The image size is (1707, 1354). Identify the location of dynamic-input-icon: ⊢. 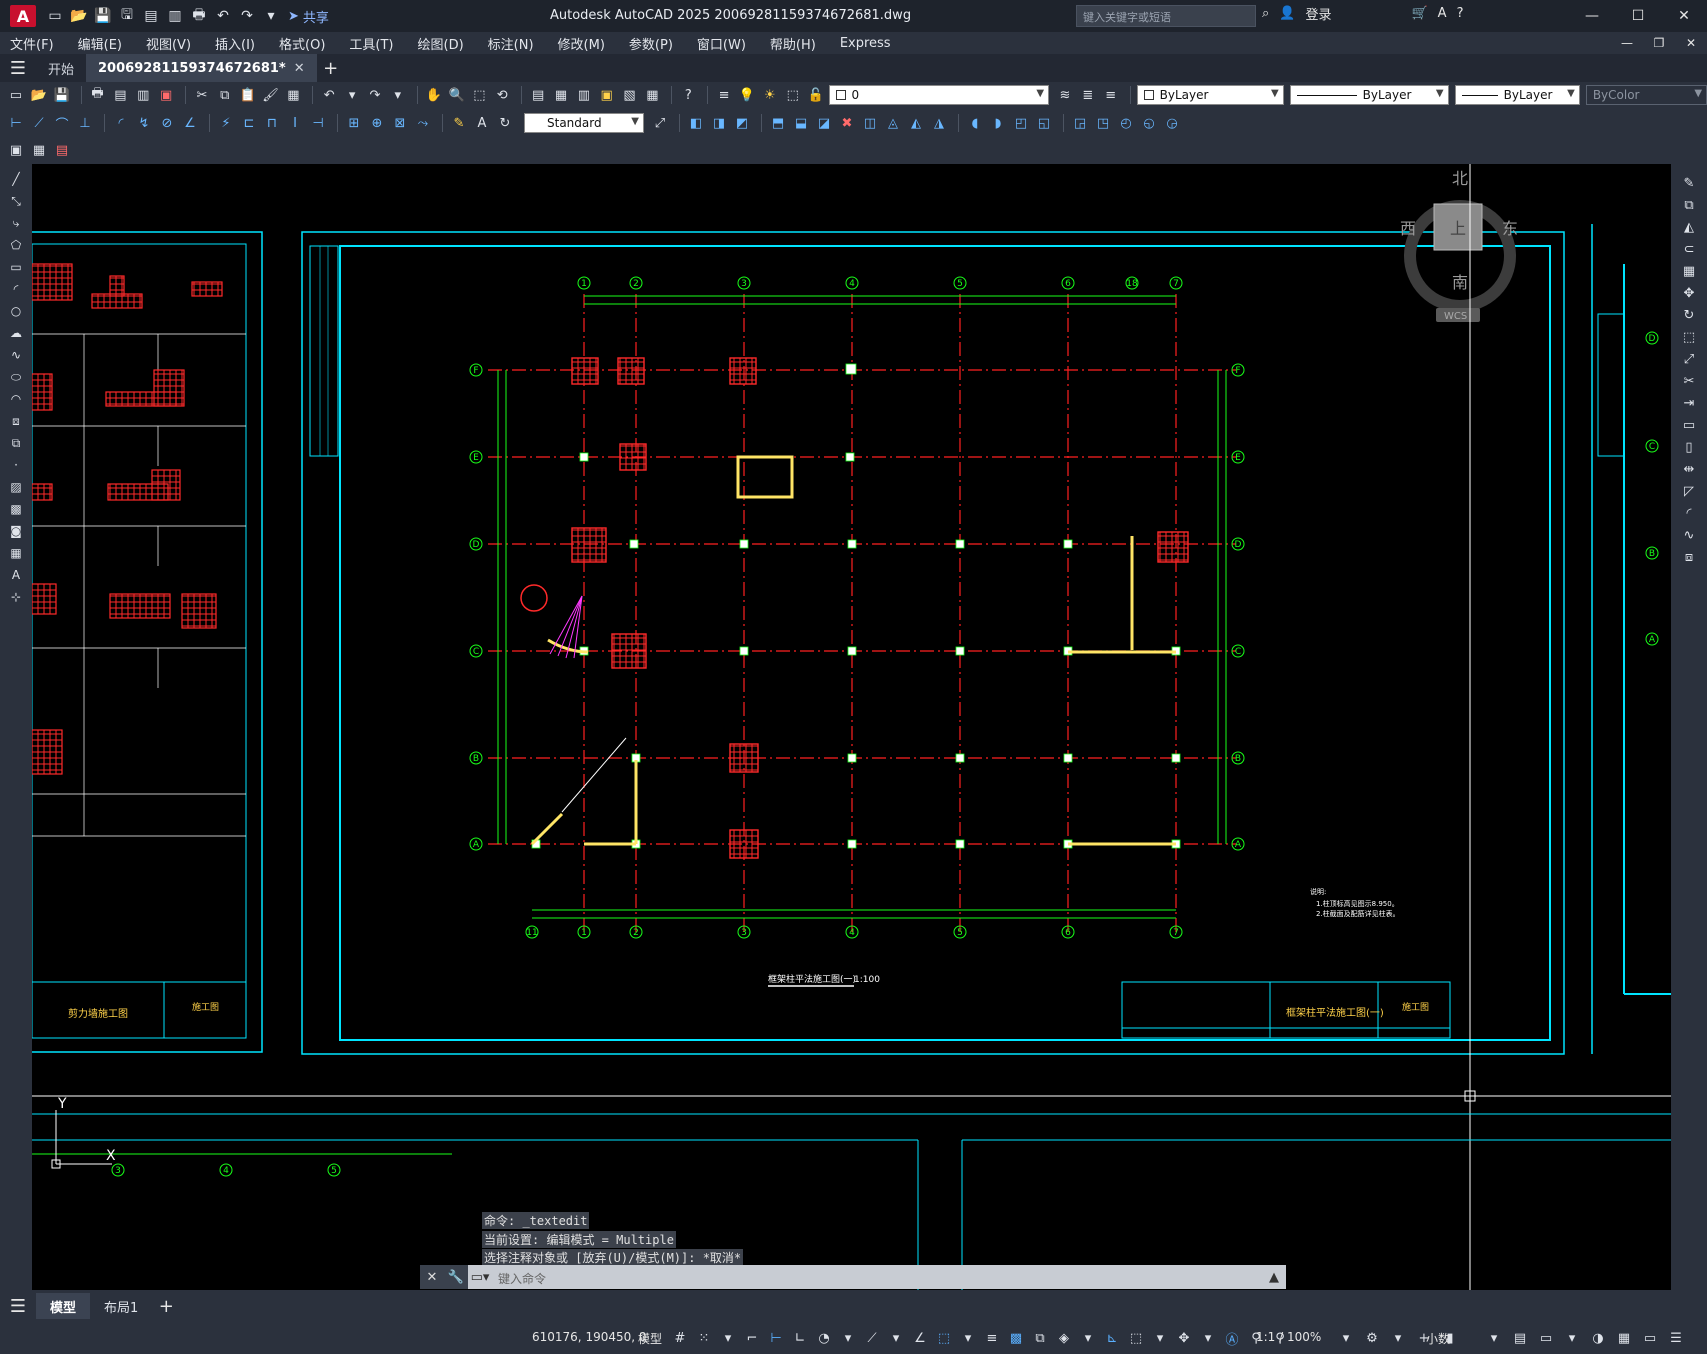
(776, 1338).